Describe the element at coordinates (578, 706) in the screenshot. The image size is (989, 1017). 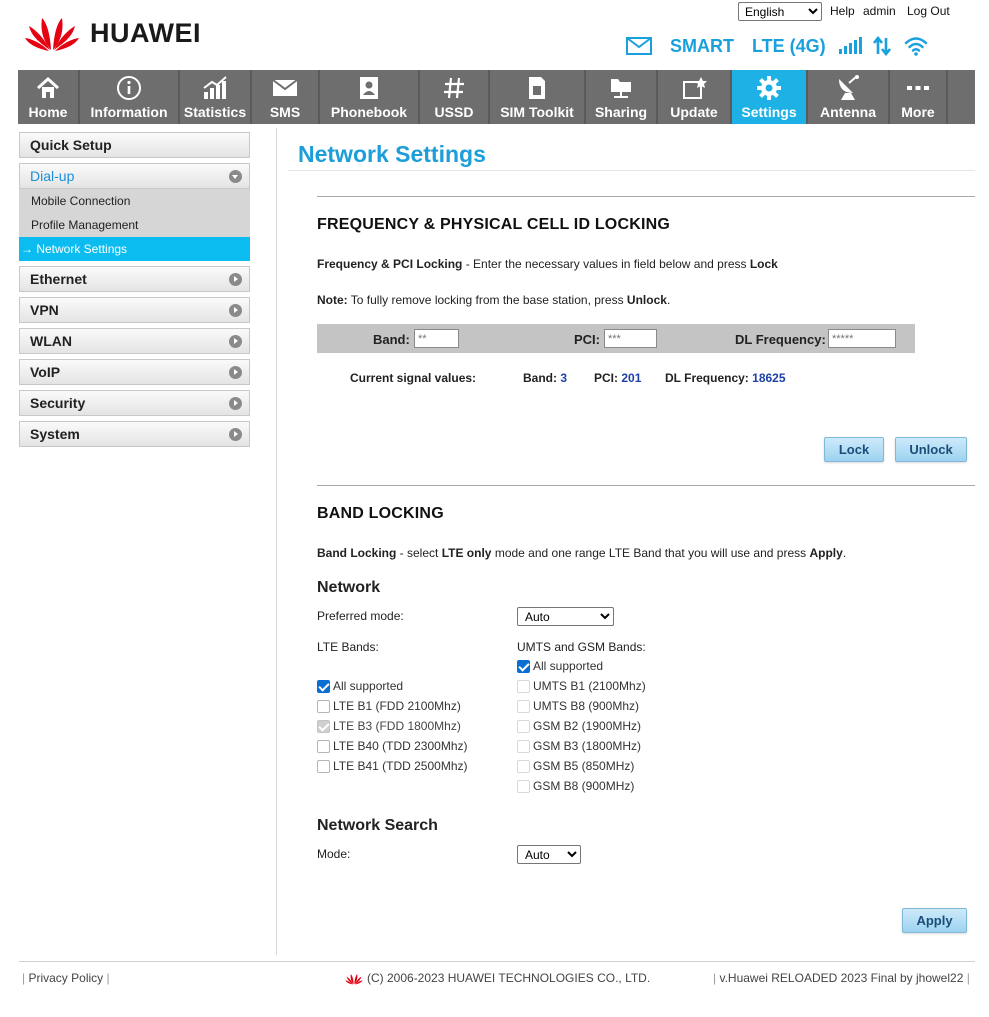
I see `umts-band-b8: UMTS B8 (900Mhz)` at that location.